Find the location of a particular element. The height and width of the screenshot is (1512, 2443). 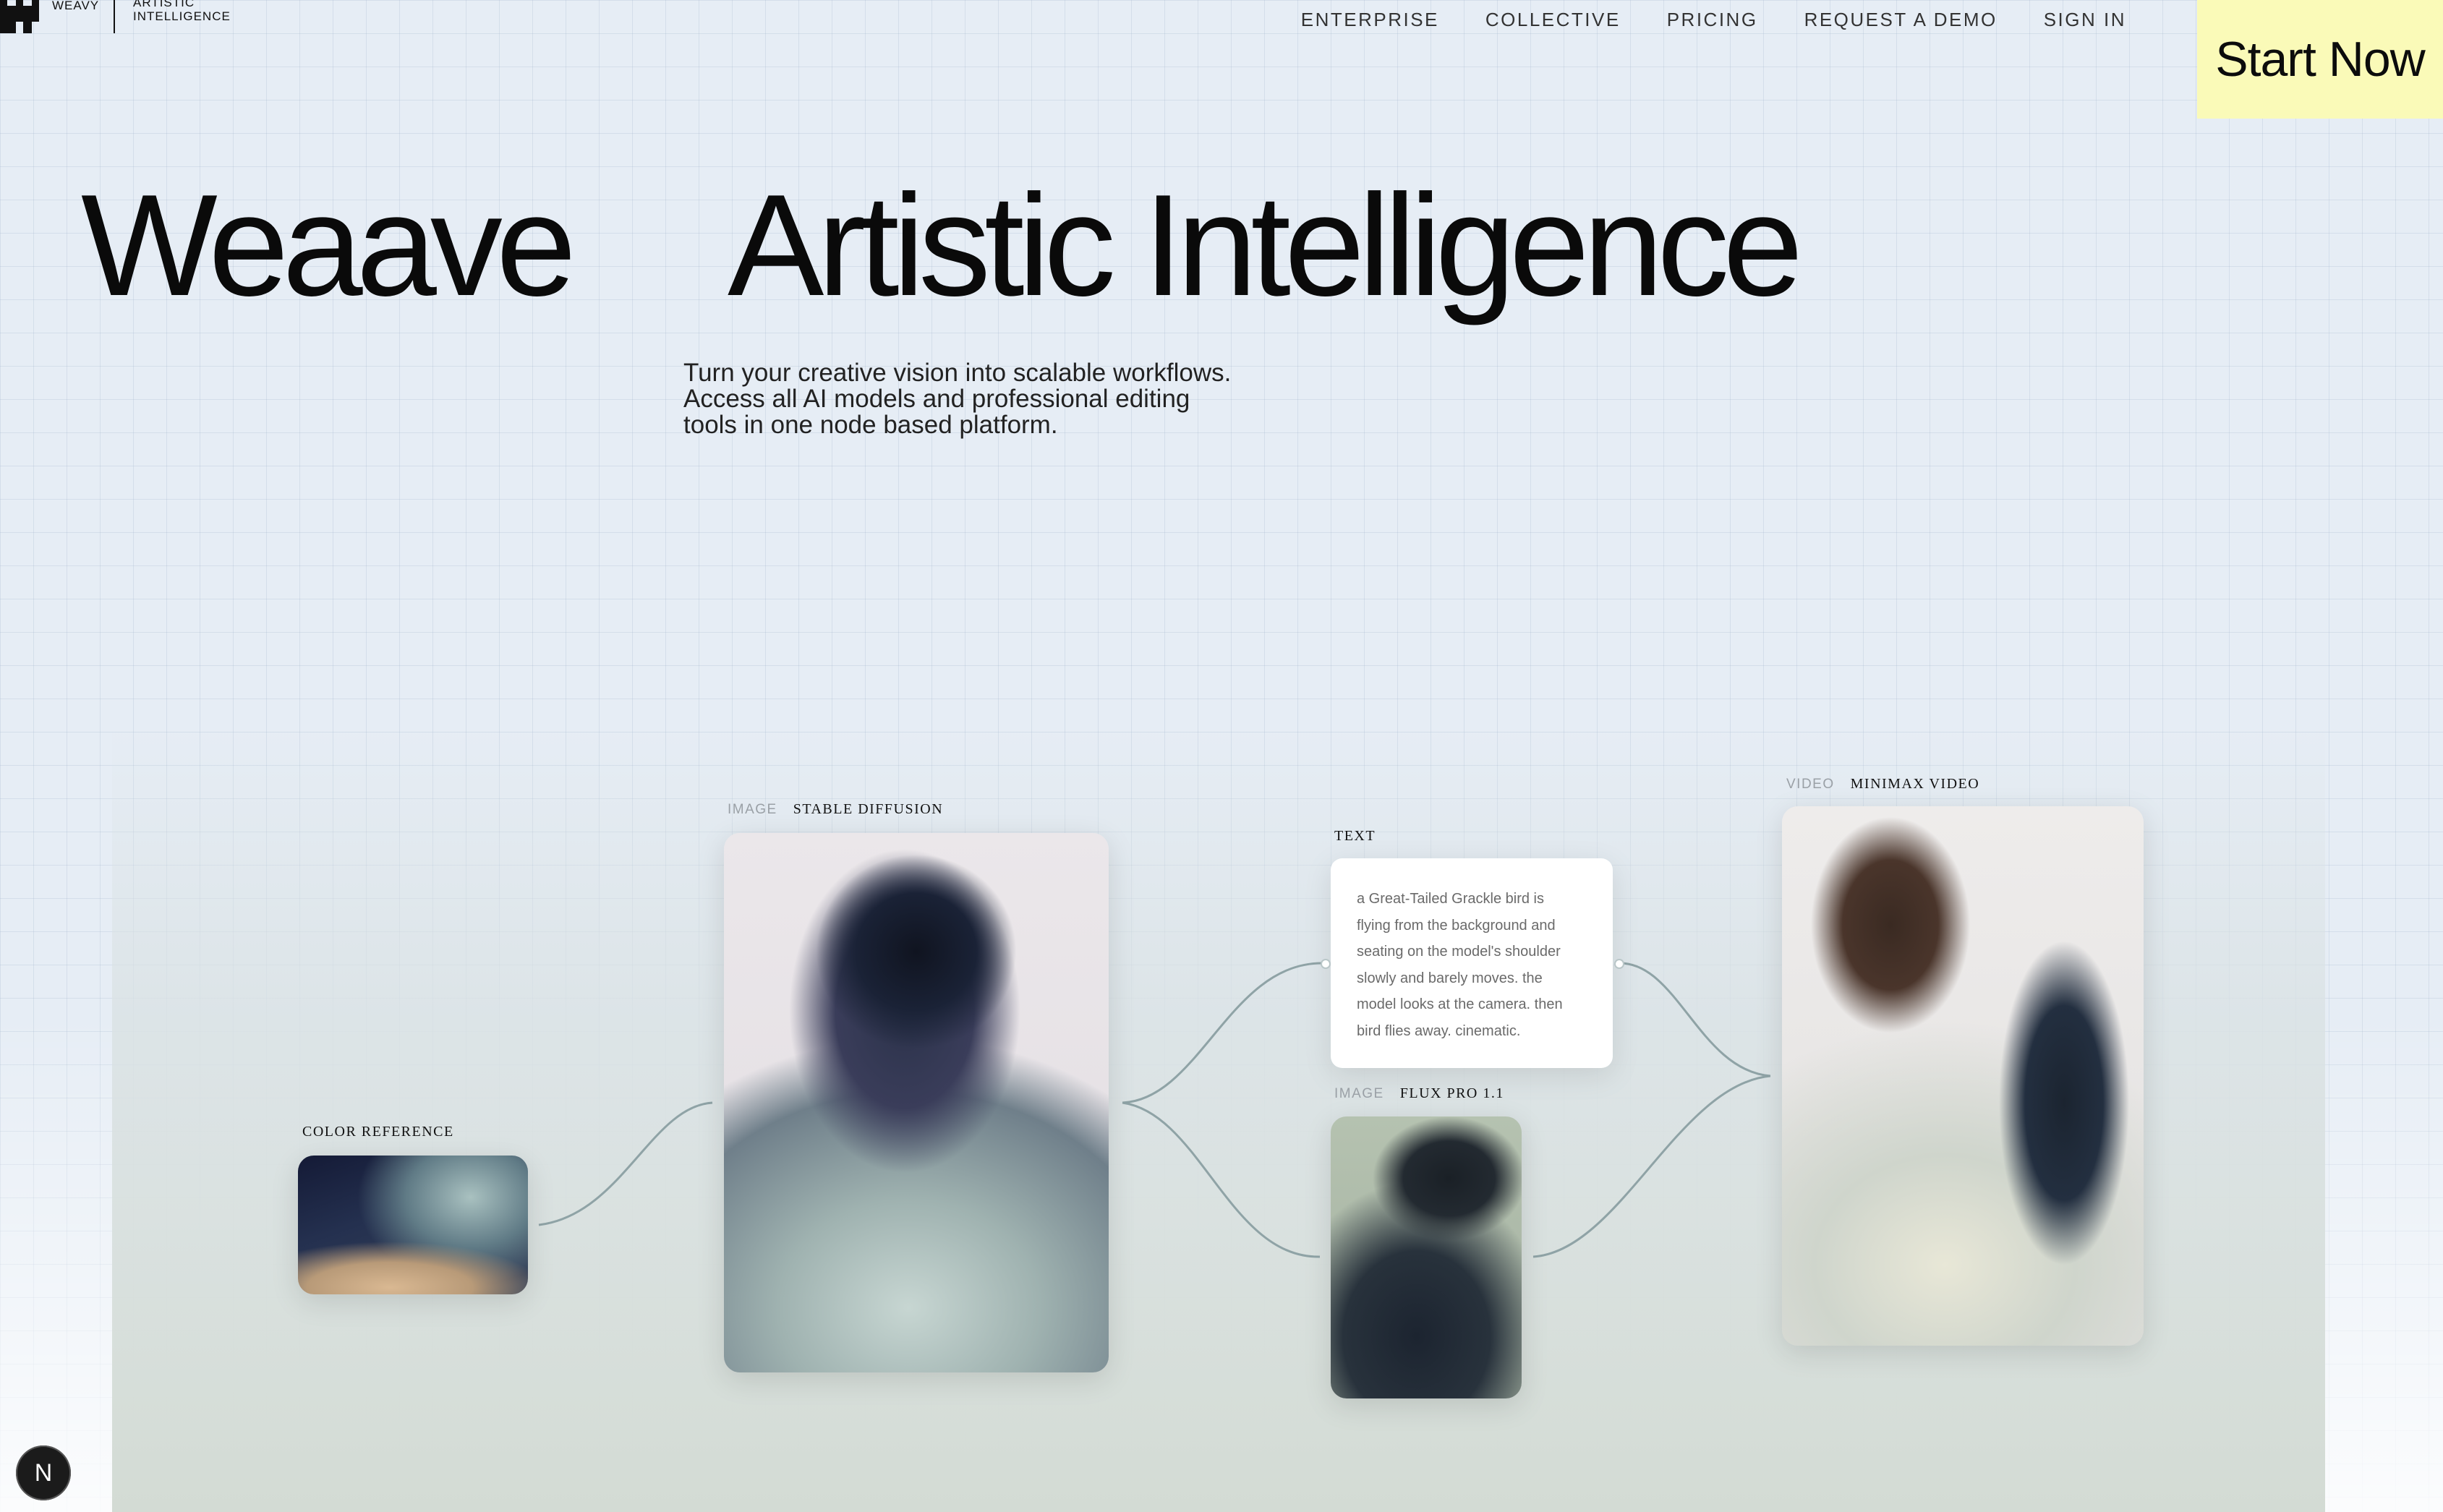

text-node-input-port is located at coordinates (1326, 964).